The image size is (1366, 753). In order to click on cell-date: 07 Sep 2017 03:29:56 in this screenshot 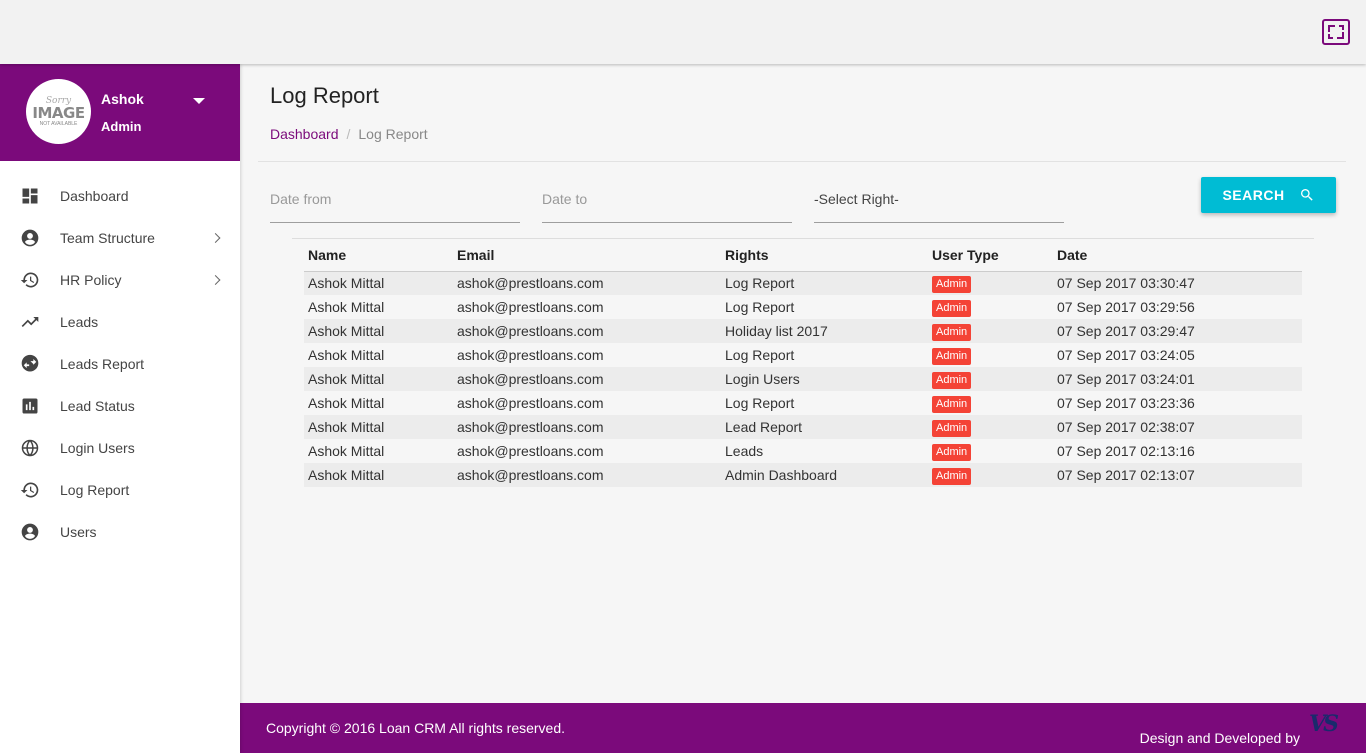, I will do `click(1177, 307)`.